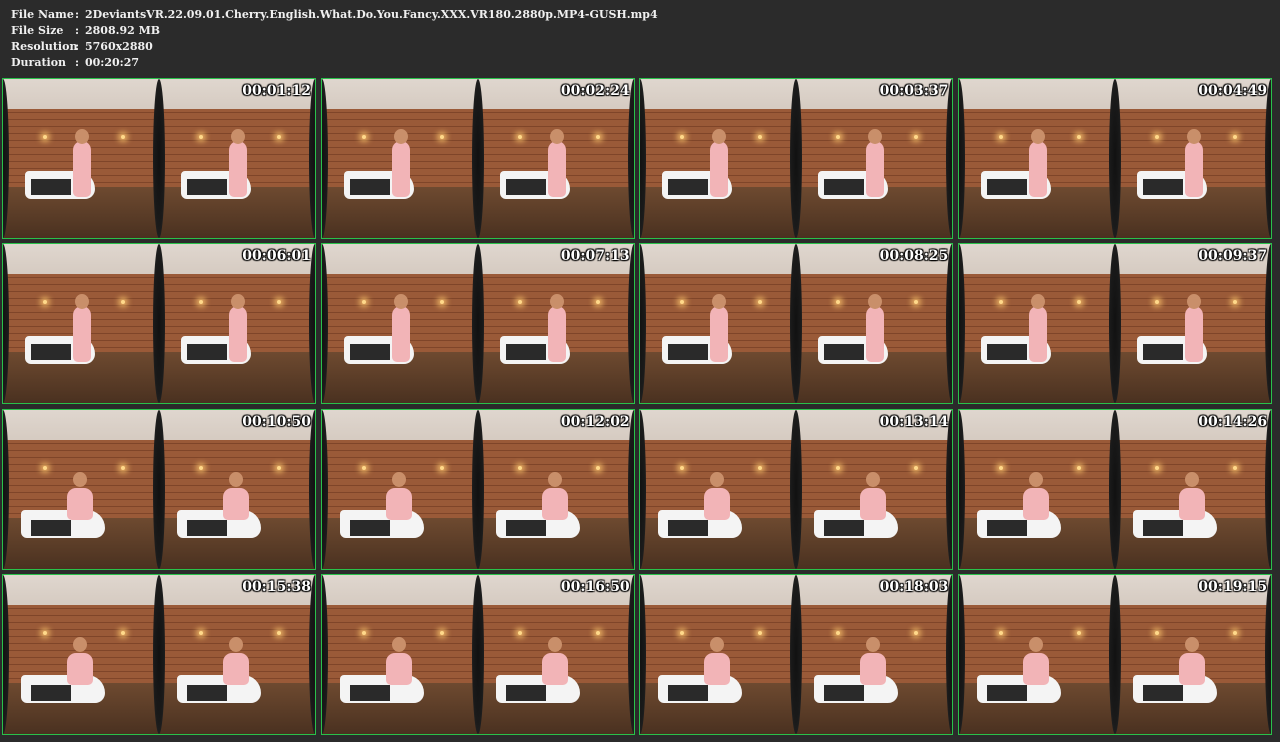 The width and height of the screenshot is (1280, 742). Describe the element at coordinates (276, 91) in the screenshot. I see `timestamp-label: 00:01:12` at that location.